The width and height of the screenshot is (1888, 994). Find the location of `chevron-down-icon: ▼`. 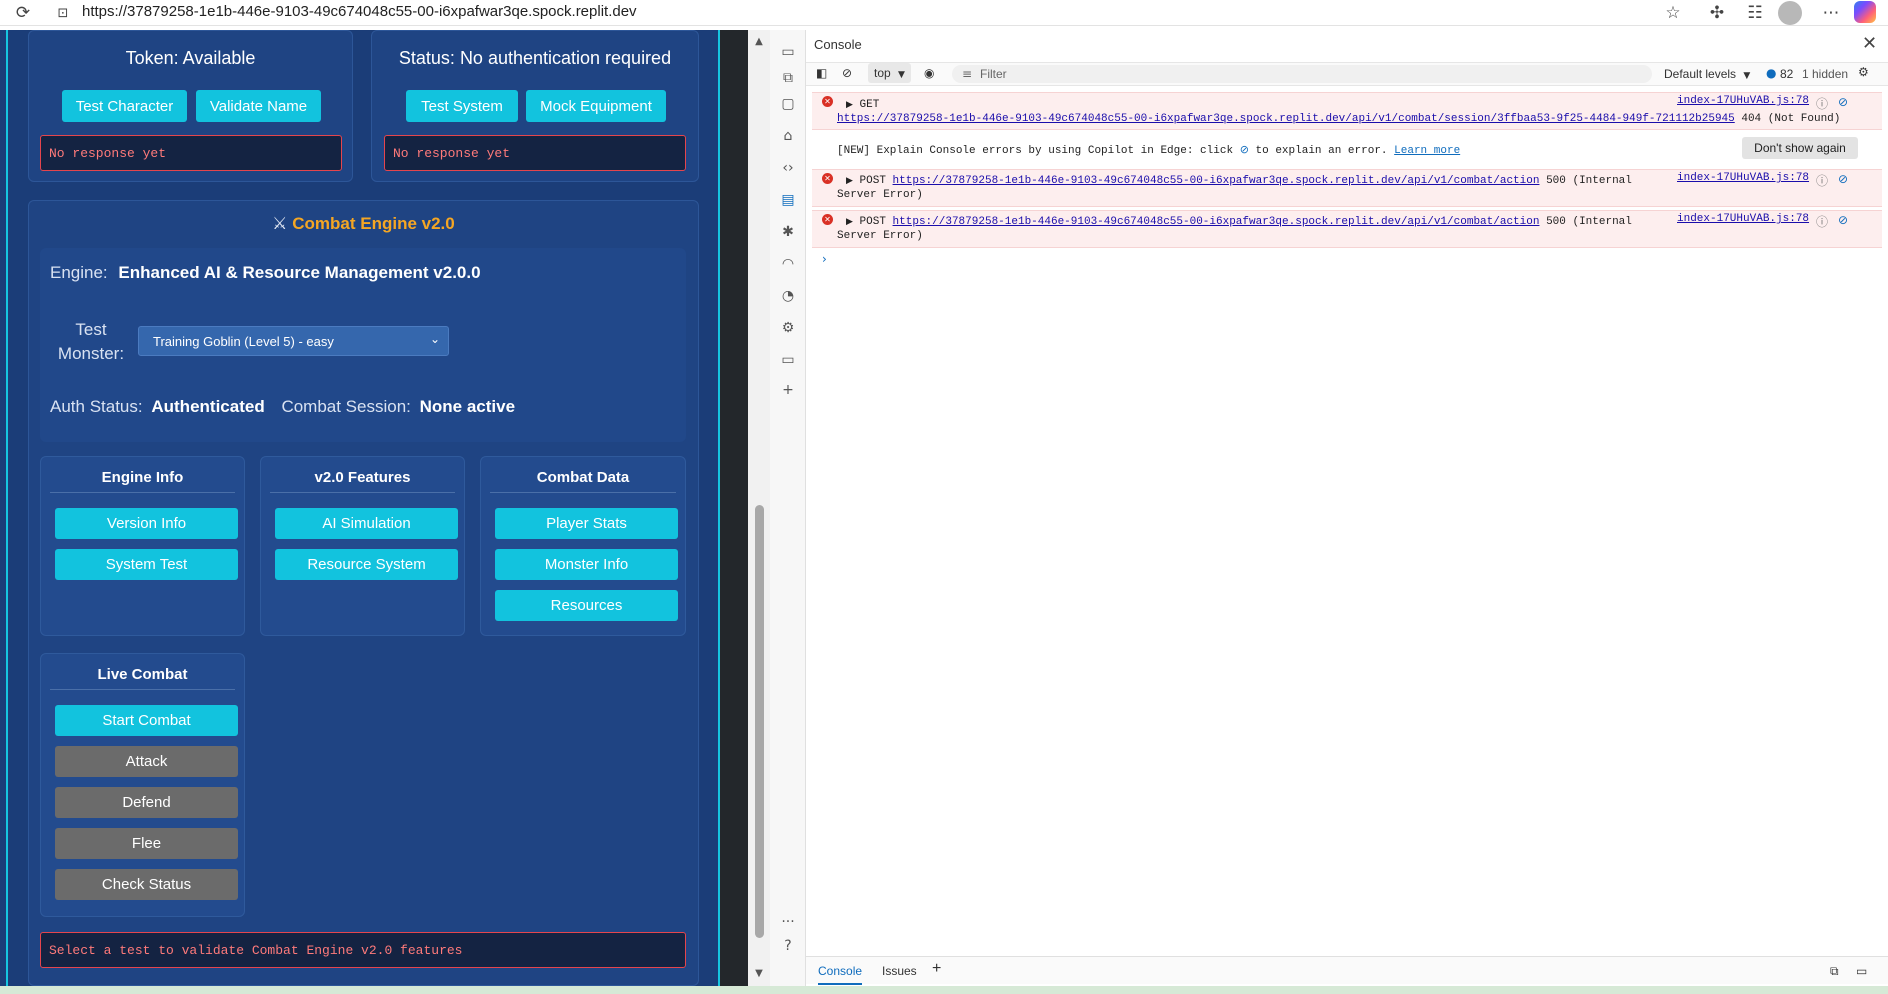

chevron-down-icon: ▼ is located at coordinates (1747, 76).